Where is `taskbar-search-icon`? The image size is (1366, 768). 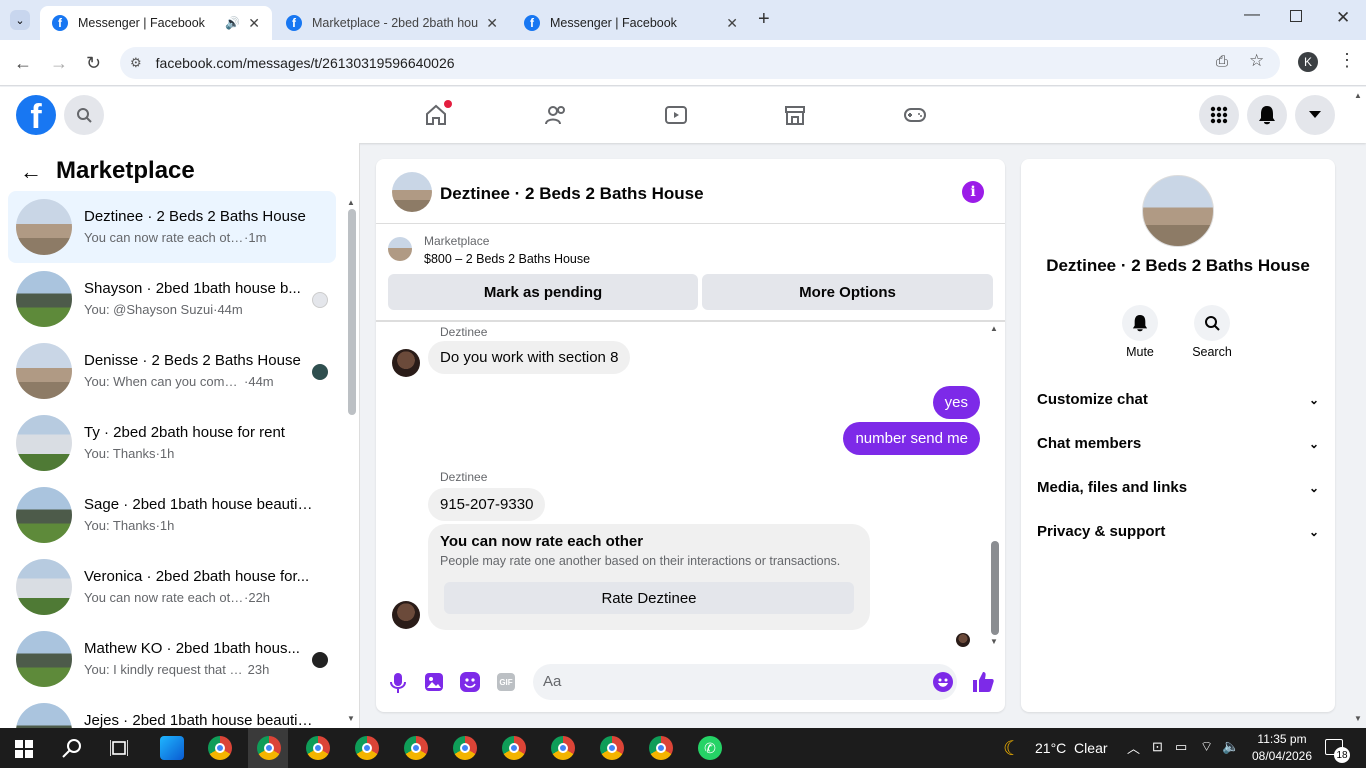
taskbar-search-icon is located at coordinates (72, 748).